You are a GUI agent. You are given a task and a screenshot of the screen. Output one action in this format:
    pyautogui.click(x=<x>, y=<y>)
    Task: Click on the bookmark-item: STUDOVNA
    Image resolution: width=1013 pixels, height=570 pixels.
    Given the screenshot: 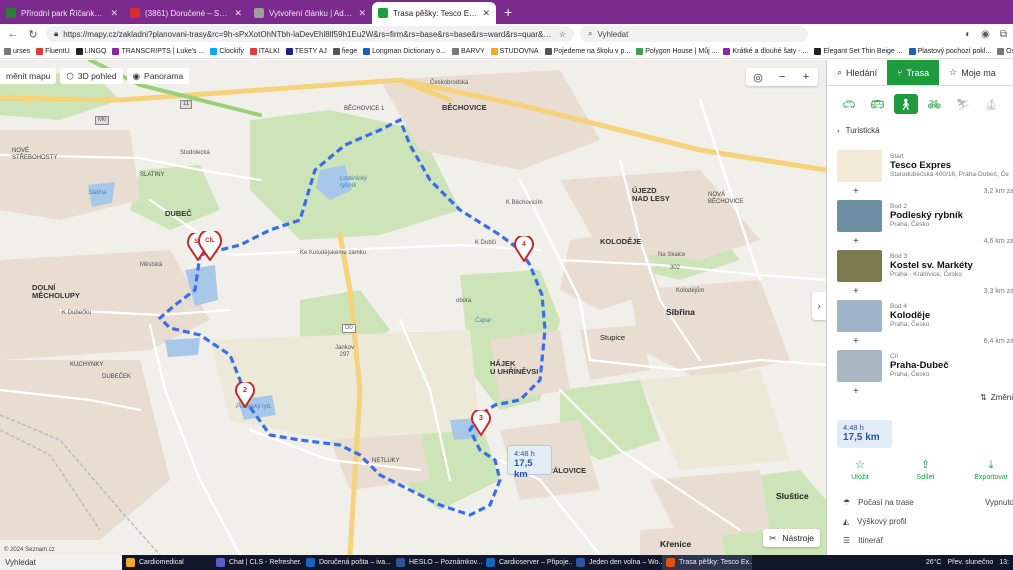 What is the action you would take?
    pyautogui.click(x=514, y=51)
    